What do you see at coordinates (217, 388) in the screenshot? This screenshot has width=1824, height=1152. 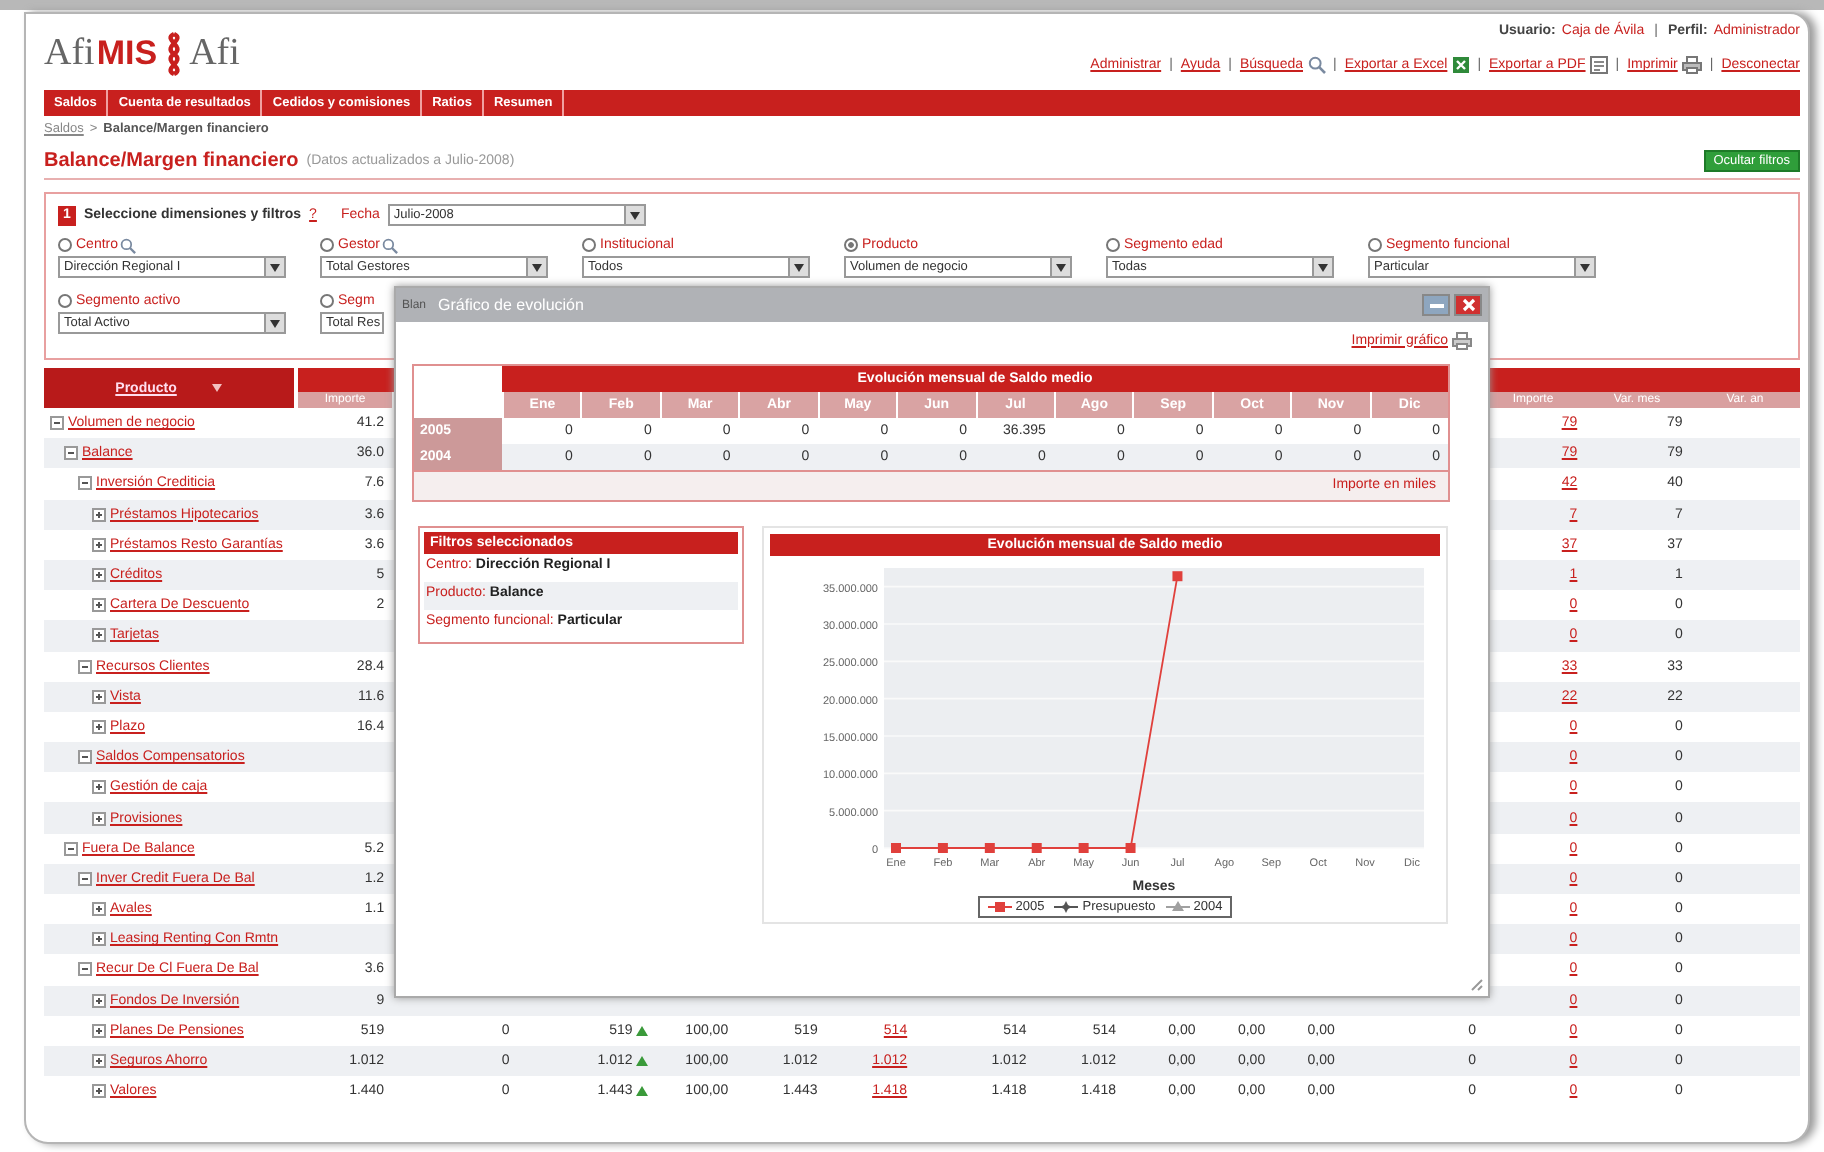 I see `sort-icon` at bounding box center [217, 388].